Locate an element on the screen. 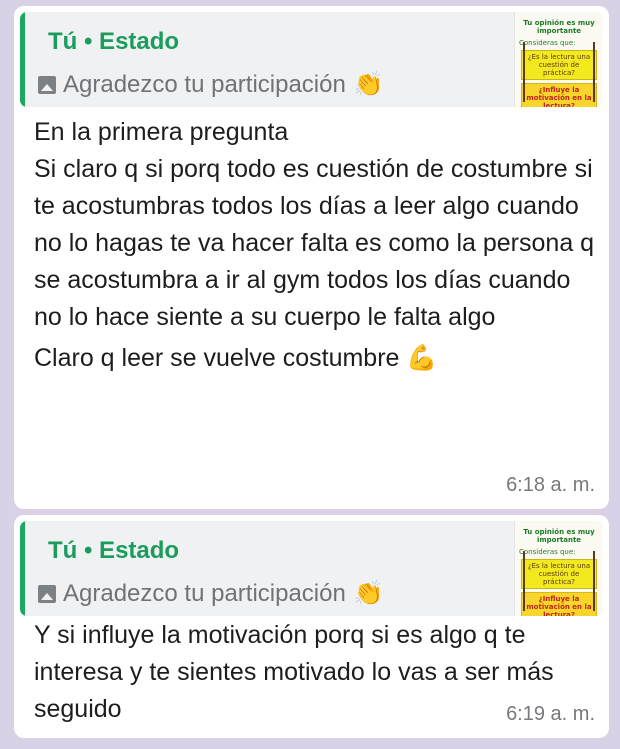 The height and width of the screenshot is (749, 620). flexed-biceps-emoji: 💪 is located at coordinates (422, 358).